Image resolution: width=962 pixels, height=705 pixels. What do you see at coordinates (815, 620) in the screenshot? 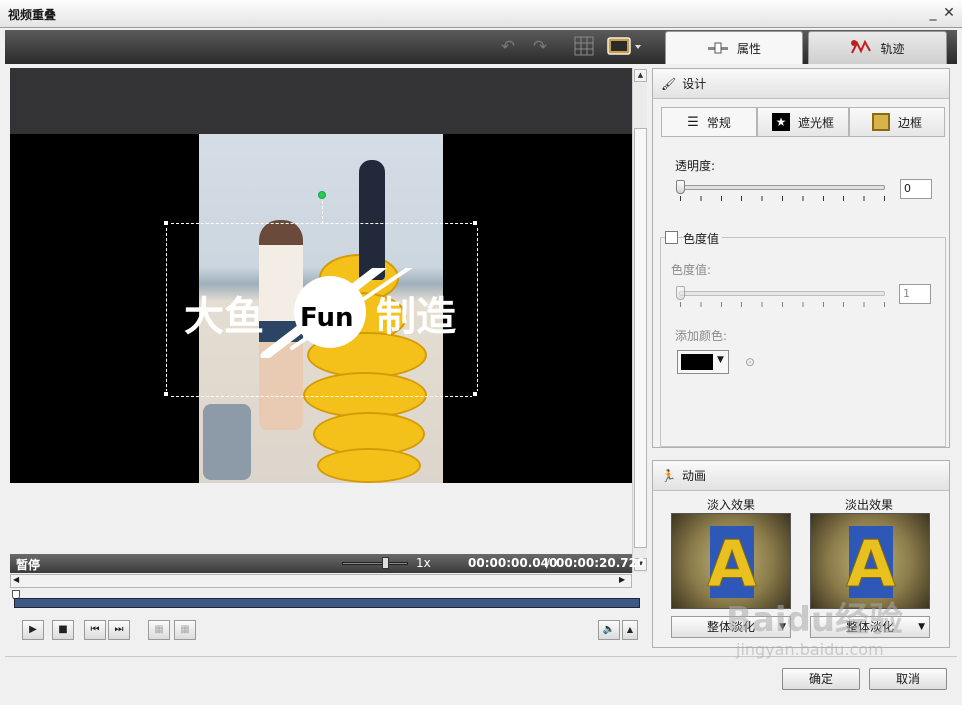
I see `watermark-brand: Baidu经验` at bounding box center [815, 620].